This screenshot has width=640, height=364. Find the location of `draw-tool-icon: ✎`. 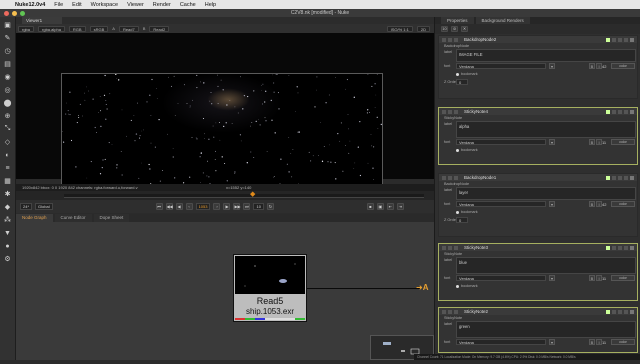

draw-tool-icon: ✎ is located at coordinates (8, 38).